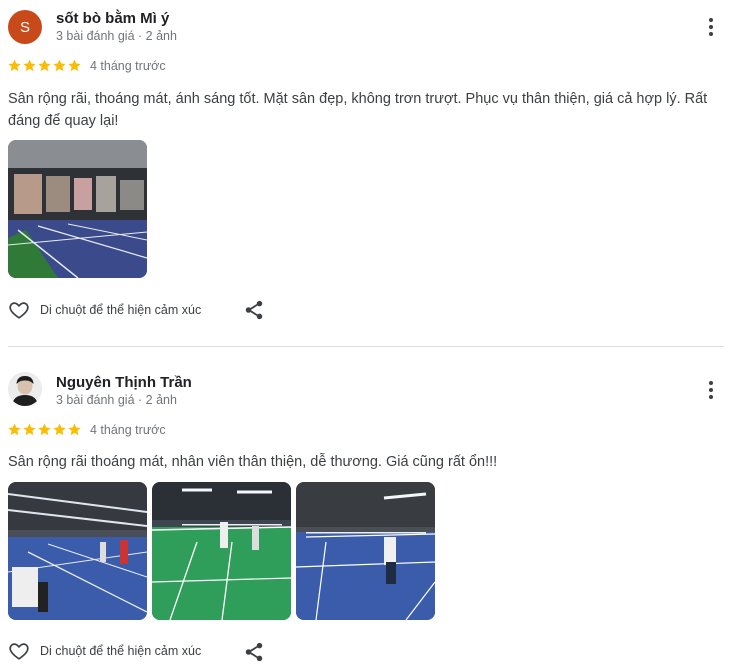 This screenshot has width=729, height=669. Describe the element at coordinates (124, 382) in the screenshot. I see `reviewer-name: Nguyên Thịnh Trần` at that location.